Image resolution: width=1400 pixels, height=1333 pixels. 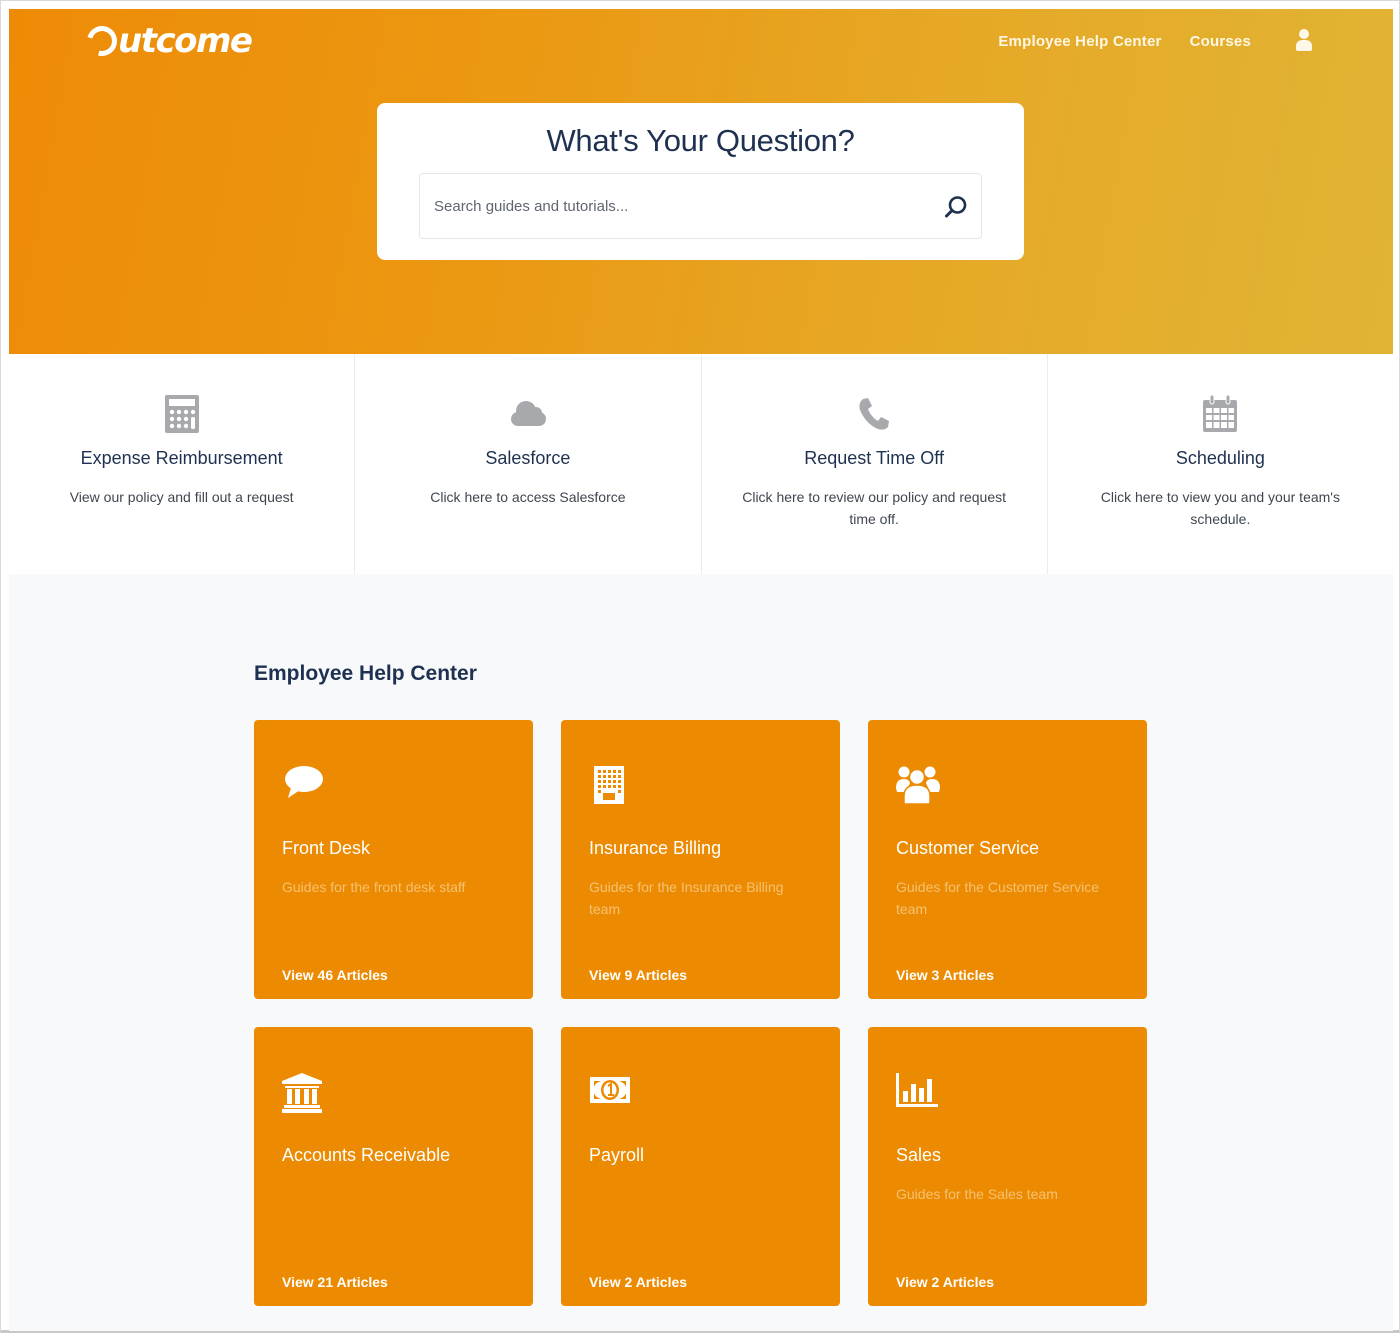 What do you see at coordinates (365, 673) in the screenshot?
I see `help-center-title: Employee Help Center` at bounding box center [365, 673].